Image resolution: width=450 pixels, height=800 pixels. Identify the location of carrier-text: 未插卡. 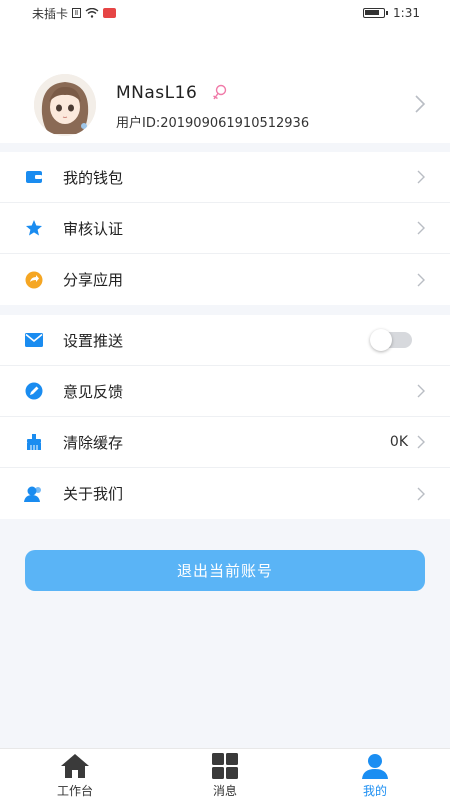
(50, 13).